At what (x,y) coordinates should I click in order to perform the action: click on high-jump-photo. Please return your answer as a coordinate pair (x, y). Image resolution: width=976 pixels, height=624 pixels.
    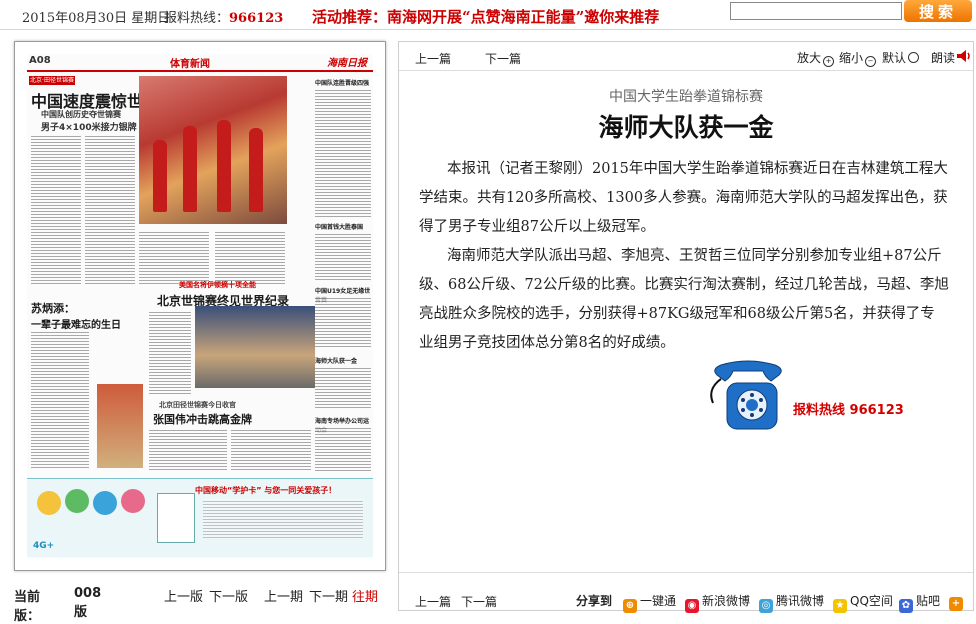
    Looking at the image, I should click on (120, 426).